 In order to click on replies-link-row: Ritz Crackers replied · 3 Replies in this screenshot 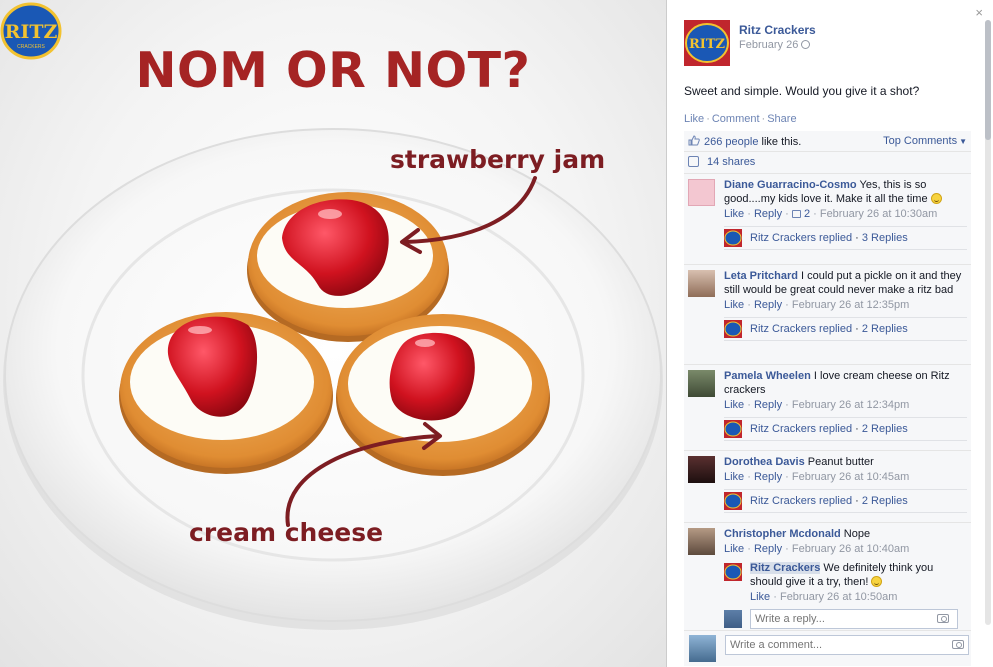, I will do `click(845, 238)`.